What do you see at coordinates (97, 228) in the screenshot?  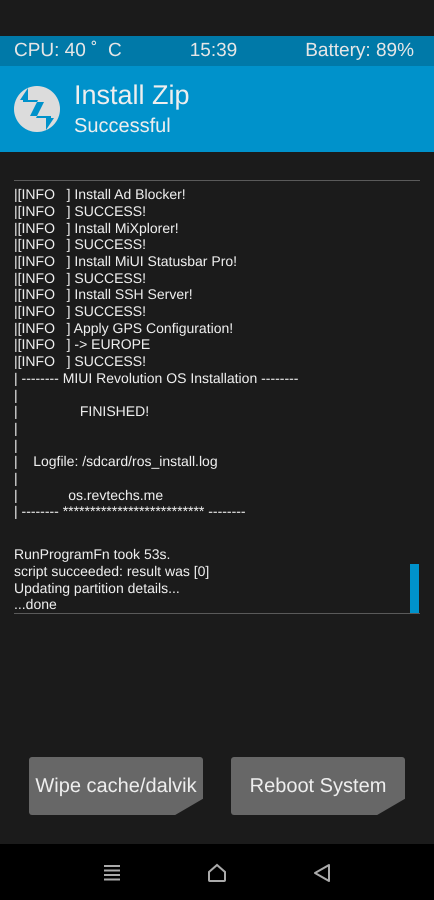 I see `log-line: |[INFO ] Install MiXplorer!` at bounding box center [97, 228].